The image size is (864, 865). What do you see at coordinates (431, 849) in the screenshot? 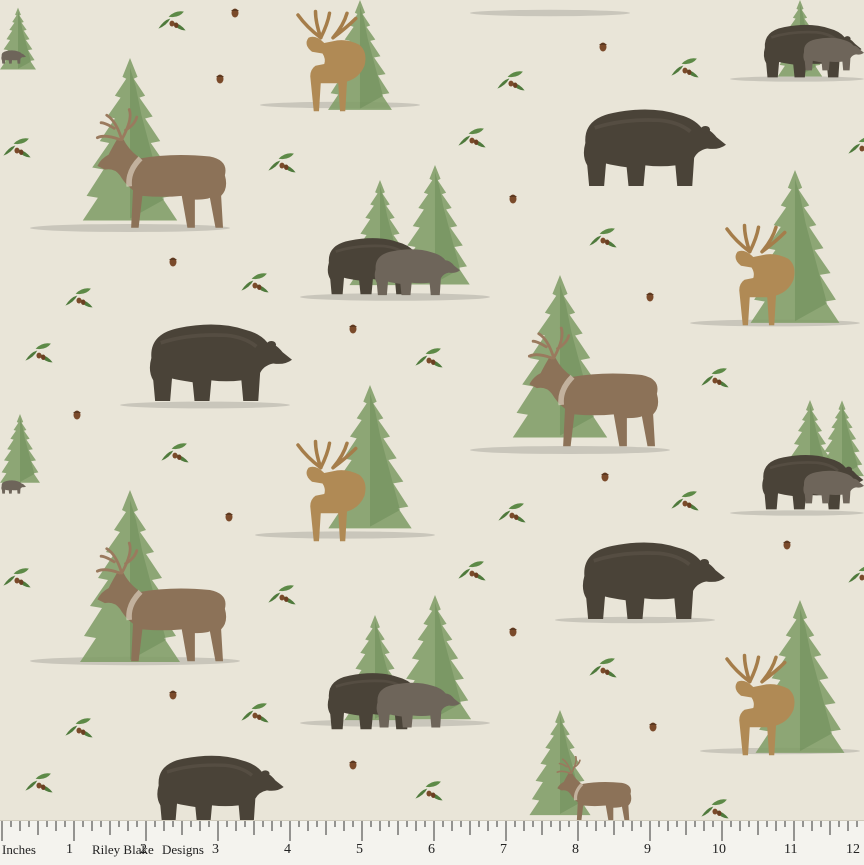
I see `ruler-number-6: 6` at bounding box center [431, 849].